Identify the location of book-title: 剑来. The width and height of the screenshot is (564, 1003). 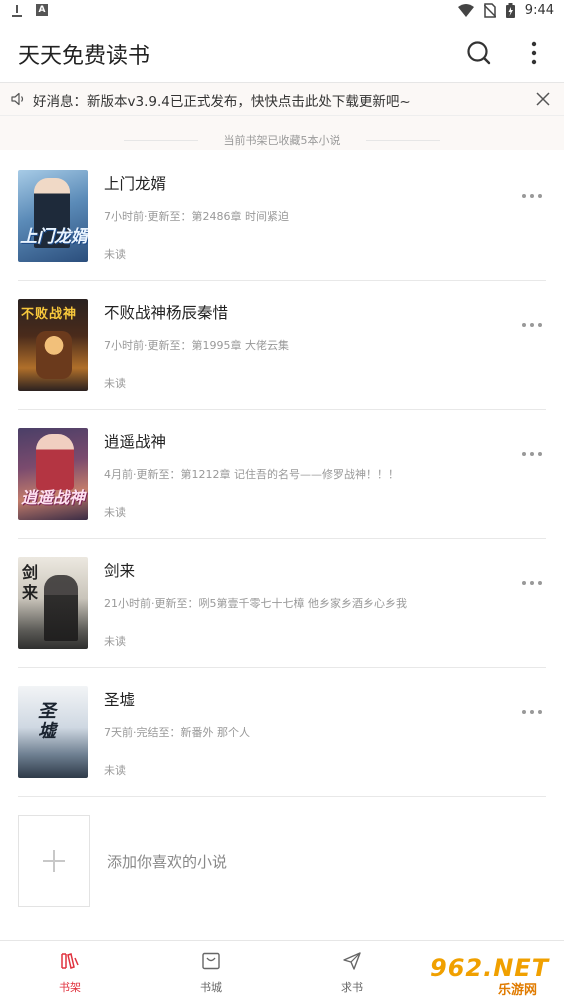
(120, 571).